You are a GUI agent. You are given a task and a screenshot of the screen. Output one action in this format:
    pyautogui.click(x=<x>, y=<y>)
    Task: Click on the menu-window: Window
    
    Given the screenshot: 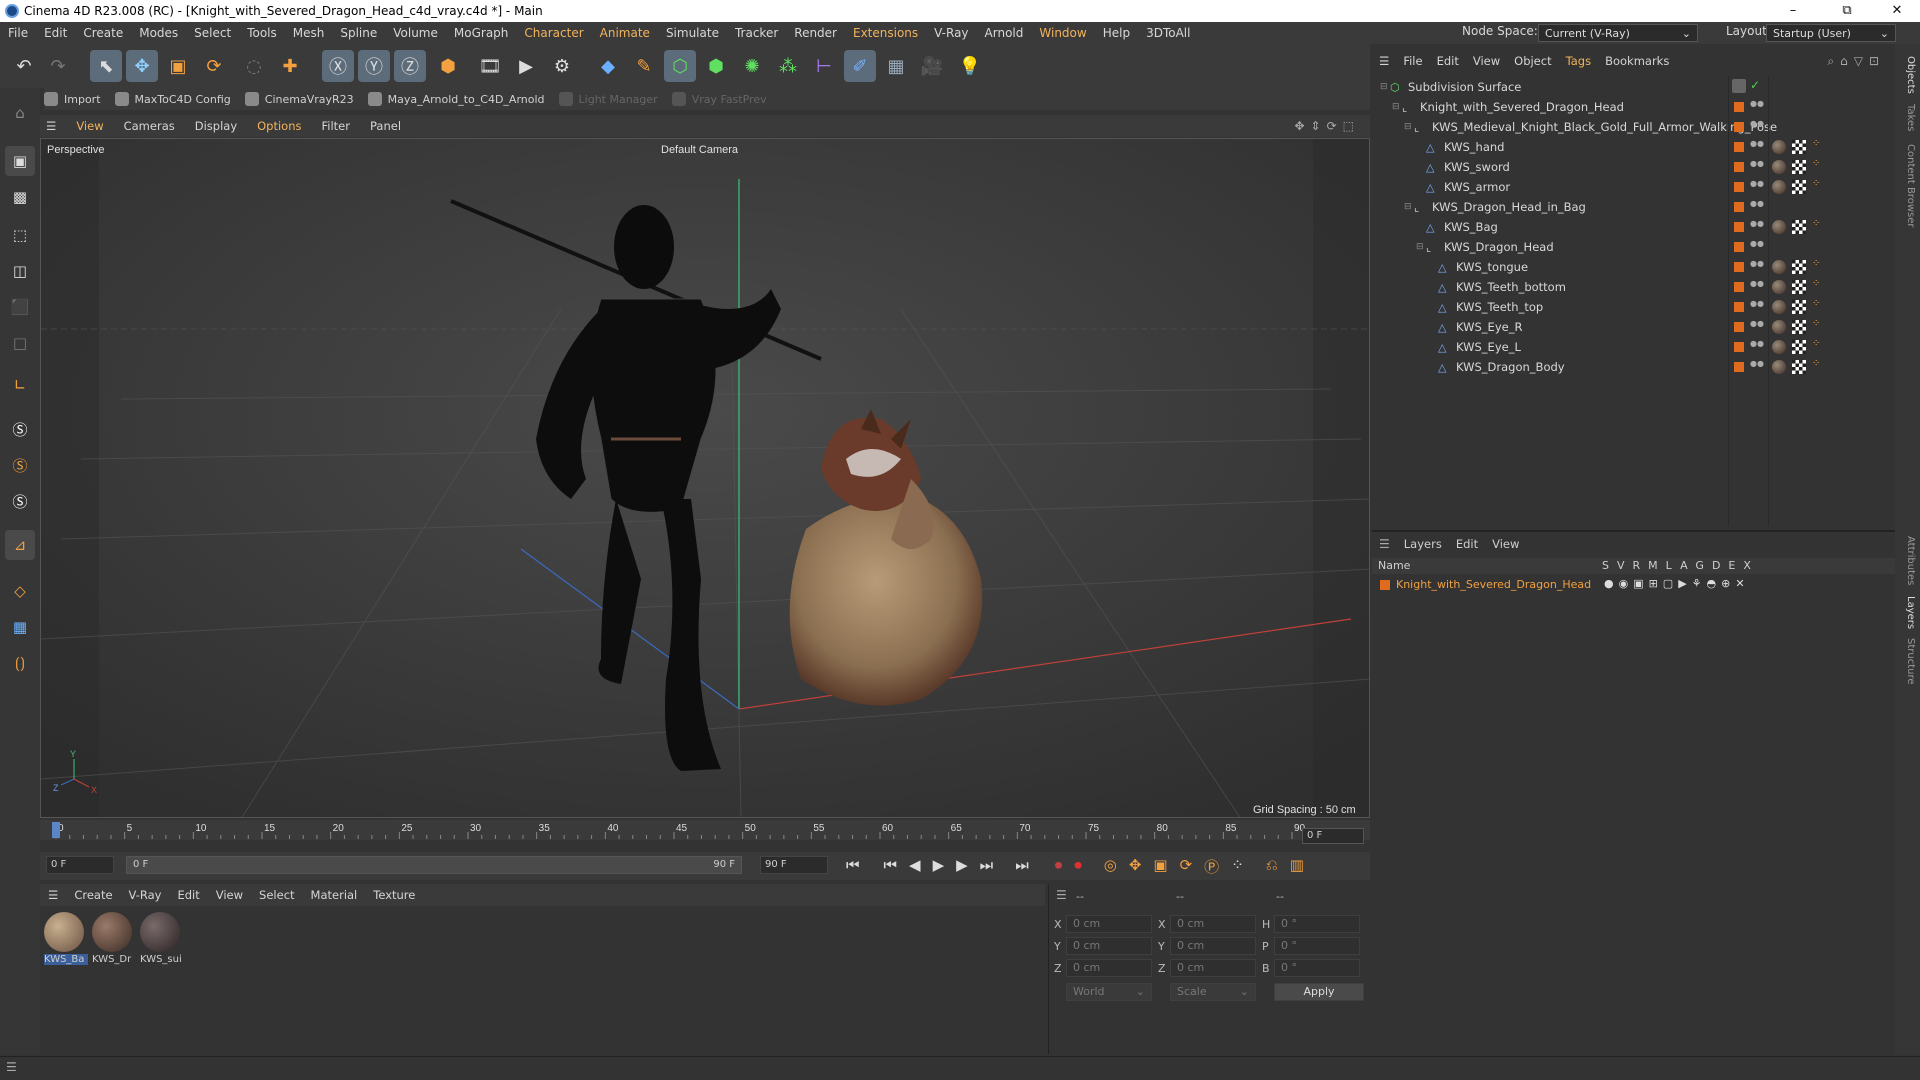 What is the action you would take?
    pyautogui.click(x=1062, y=33)
    